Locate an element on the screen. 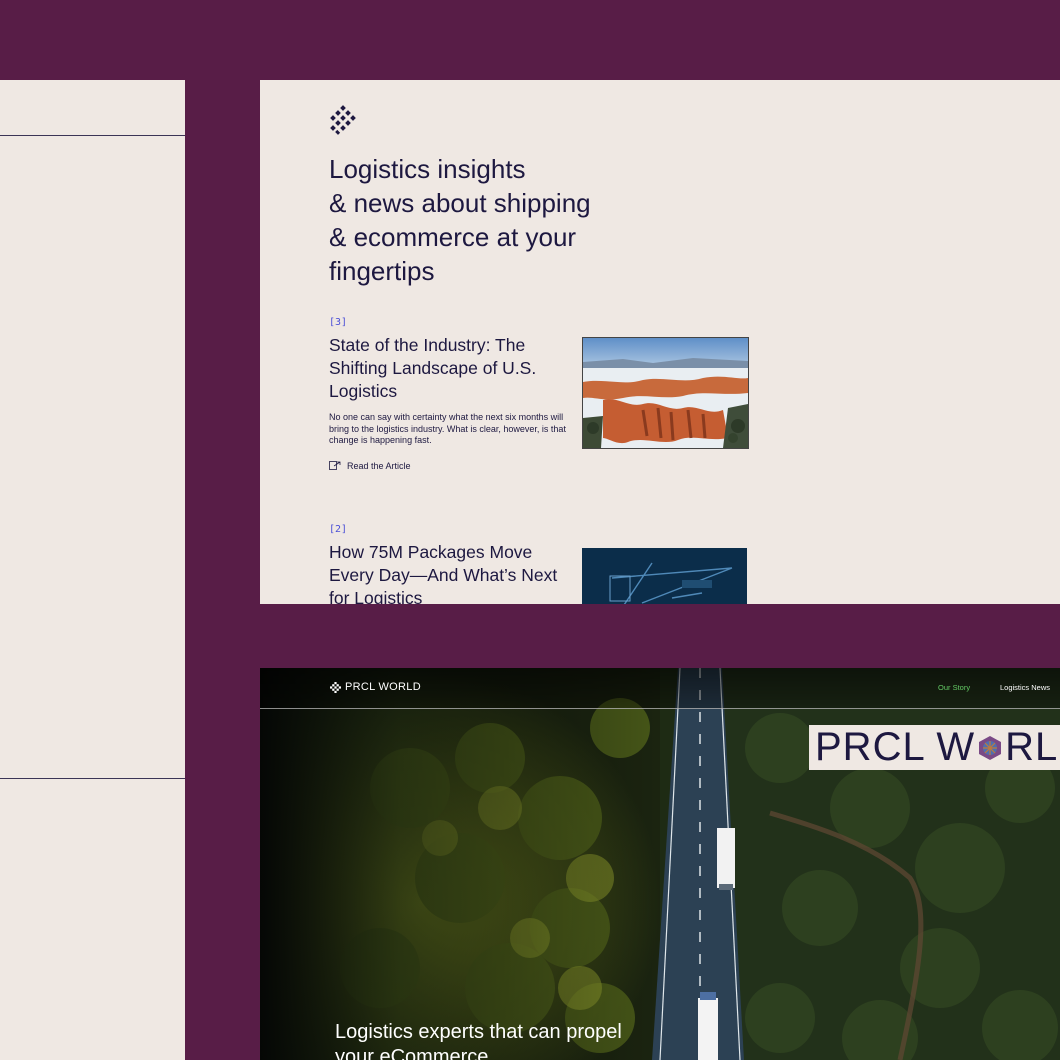  brand-name: PRCL WORLD is located at coordinates (383, 687).